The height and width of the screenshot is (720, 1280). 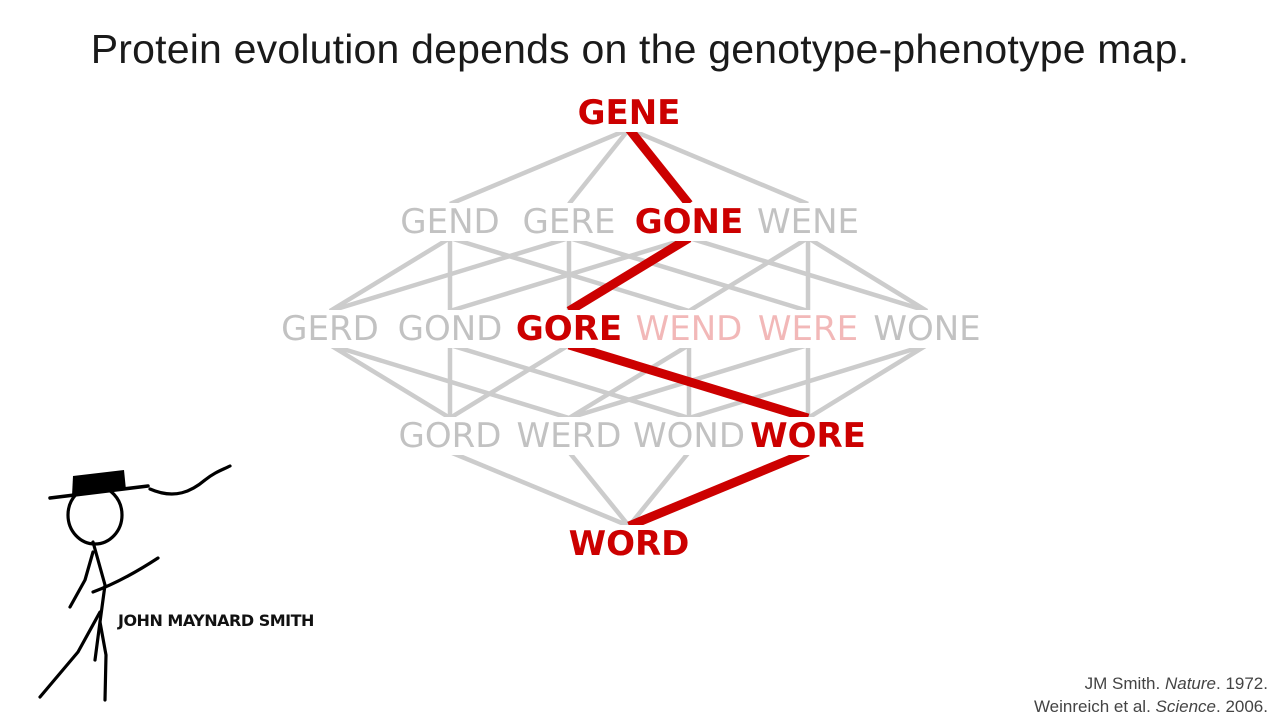 What do you see at coordinates (867, 274) in the screenshot?
I see `edge-wene-wone` at bounding box center [867, 274].